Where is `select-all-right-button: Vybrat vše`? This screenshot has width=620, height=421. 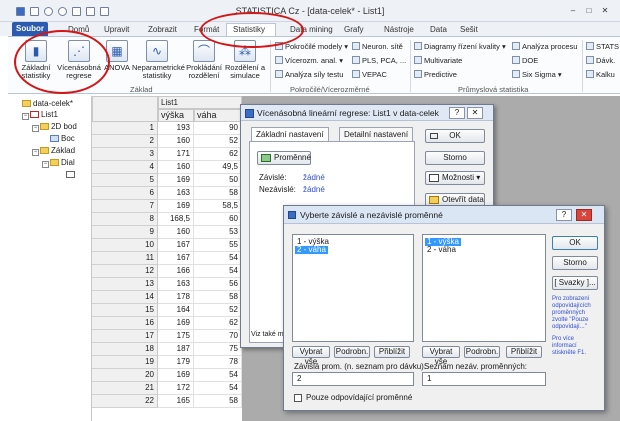
select-all-right-button: Vybrat vše is located at coordinates (441, 356).